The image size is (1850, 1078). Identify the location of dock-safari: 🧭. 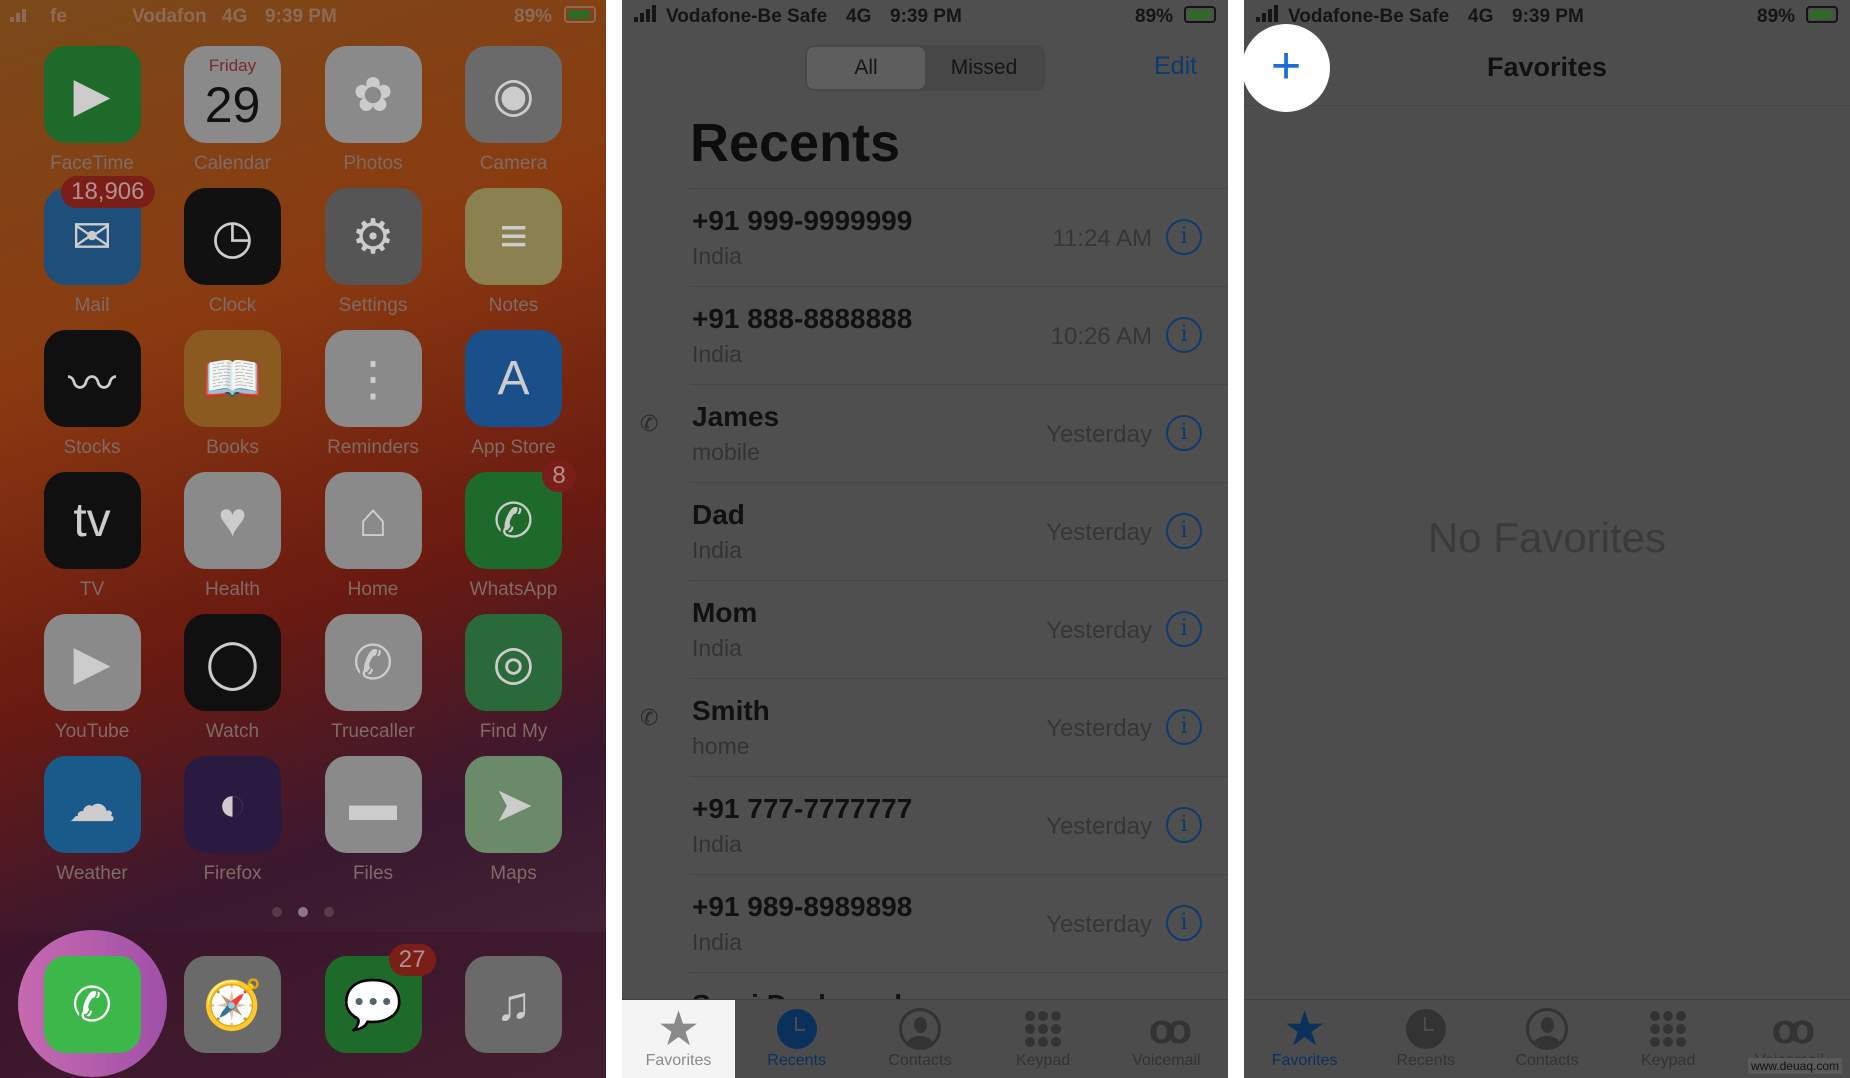
(233, 1004).